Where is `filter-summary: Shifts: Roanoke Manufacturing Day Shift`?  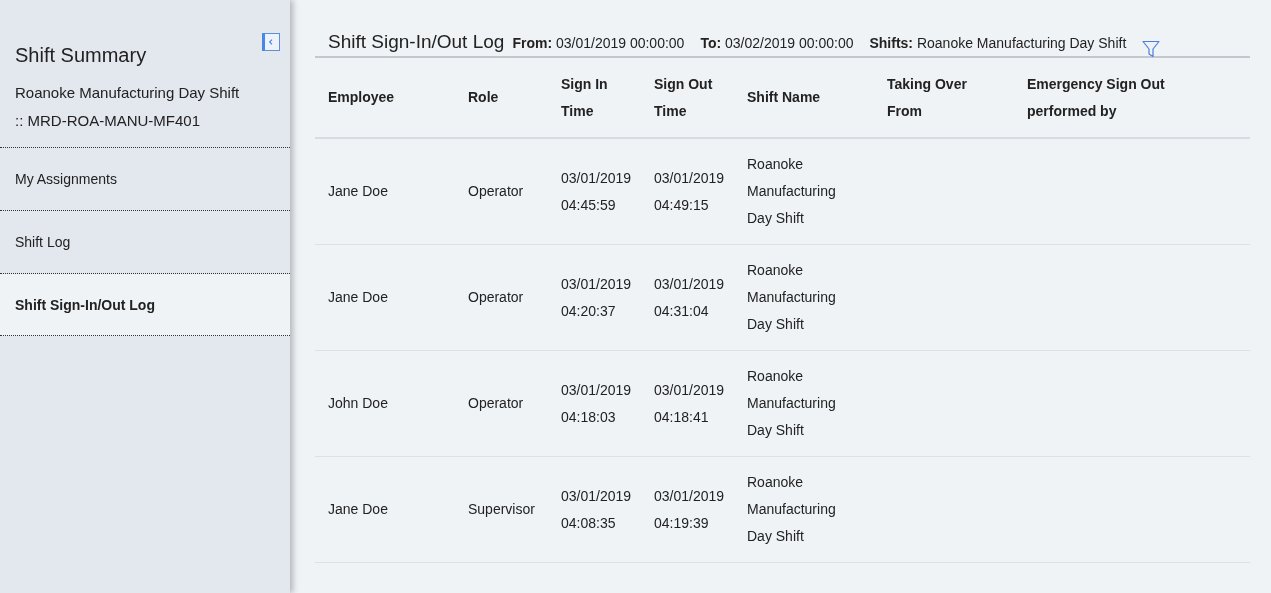
filter-summary: Shifts: Roanoke Manufacturing Day Shift is located at coordinates (998, 43).